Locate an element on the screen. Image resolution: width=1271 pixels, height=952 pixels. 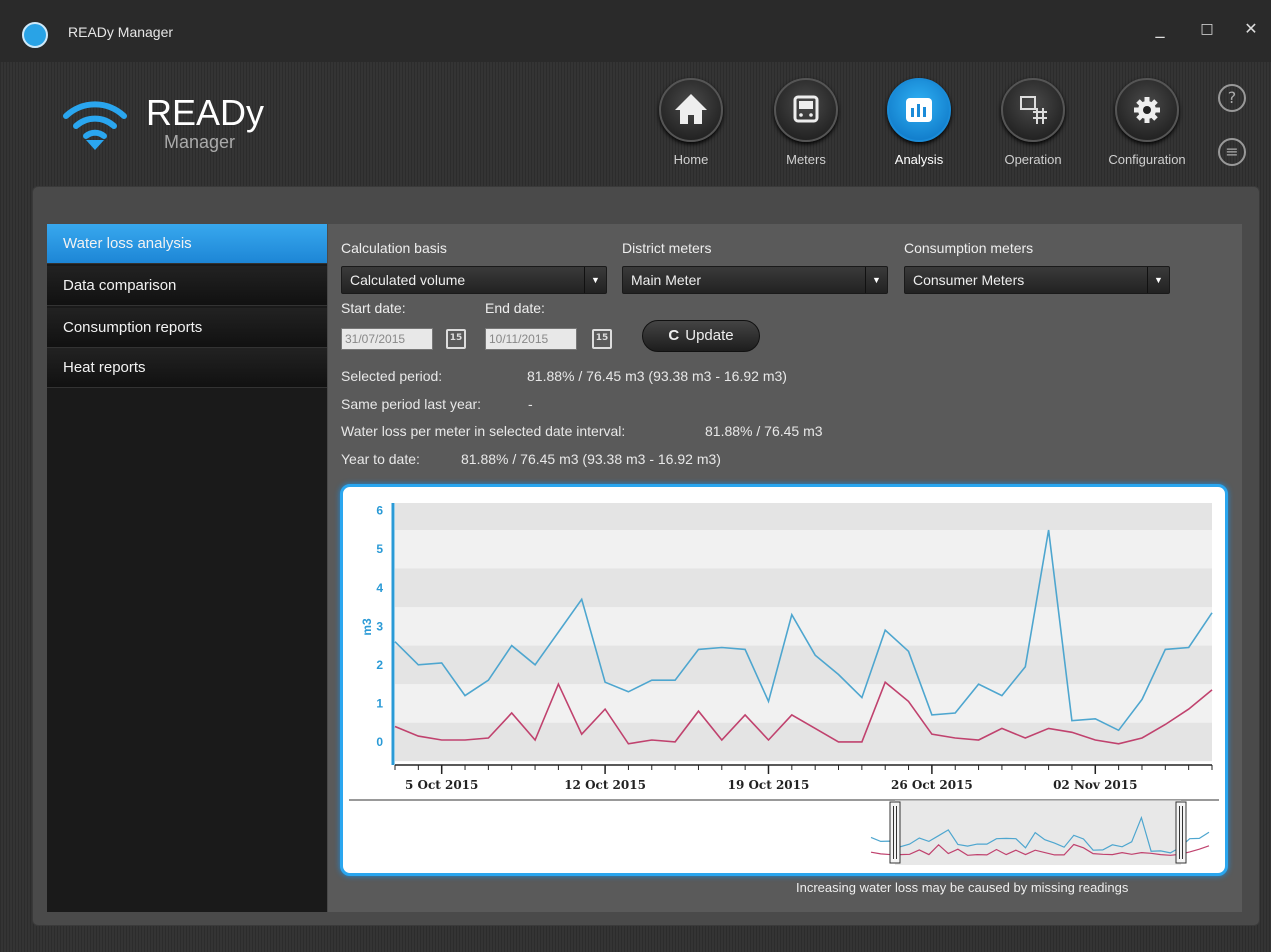
calculation-basis-label: Calculation basis is located at coordinates (394, 248).